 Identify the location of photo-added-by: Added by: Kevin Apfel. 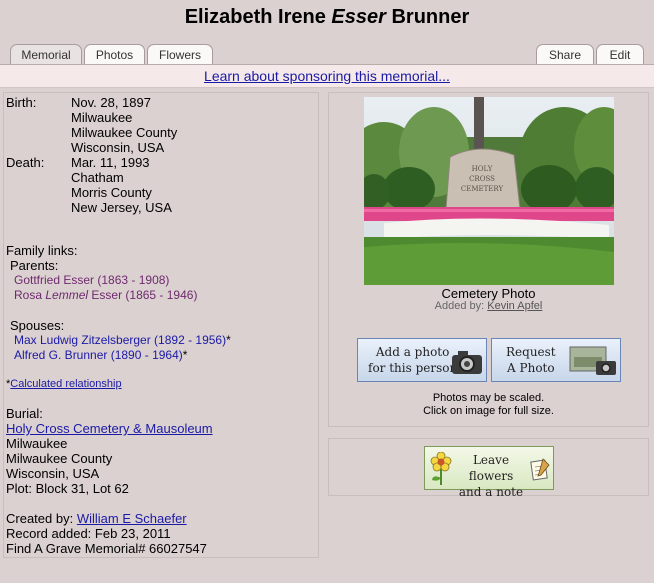
(488, 306).